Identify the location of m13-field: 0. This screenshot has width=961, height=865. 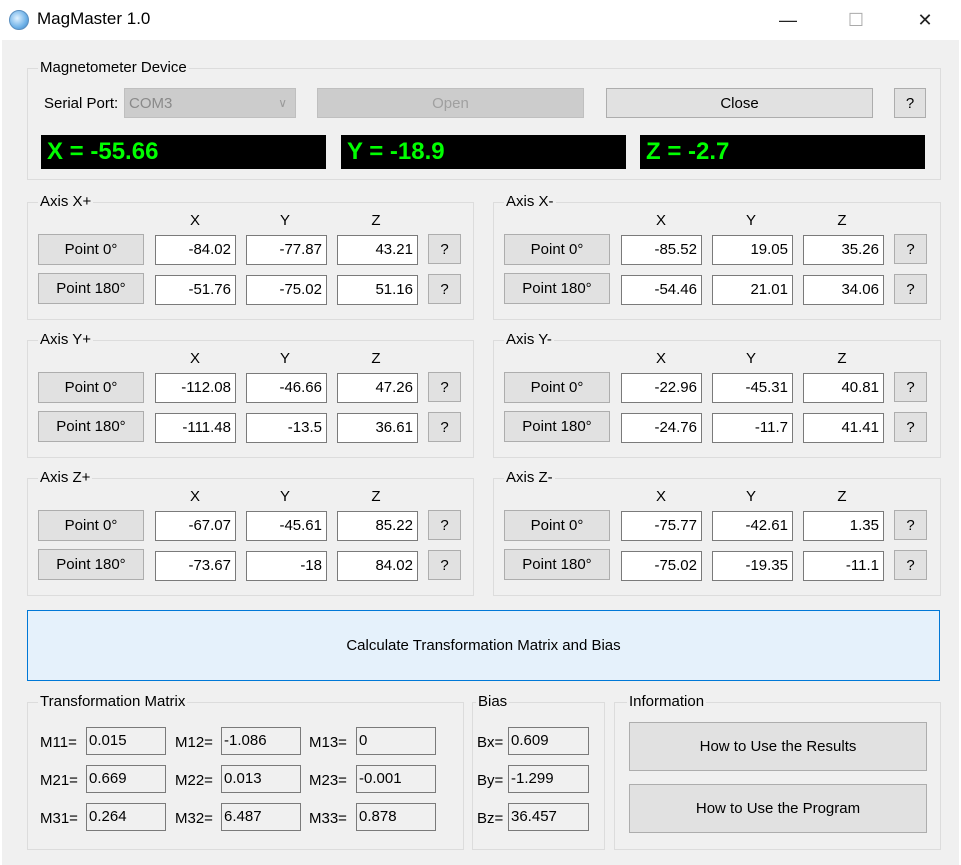
(396, 741).